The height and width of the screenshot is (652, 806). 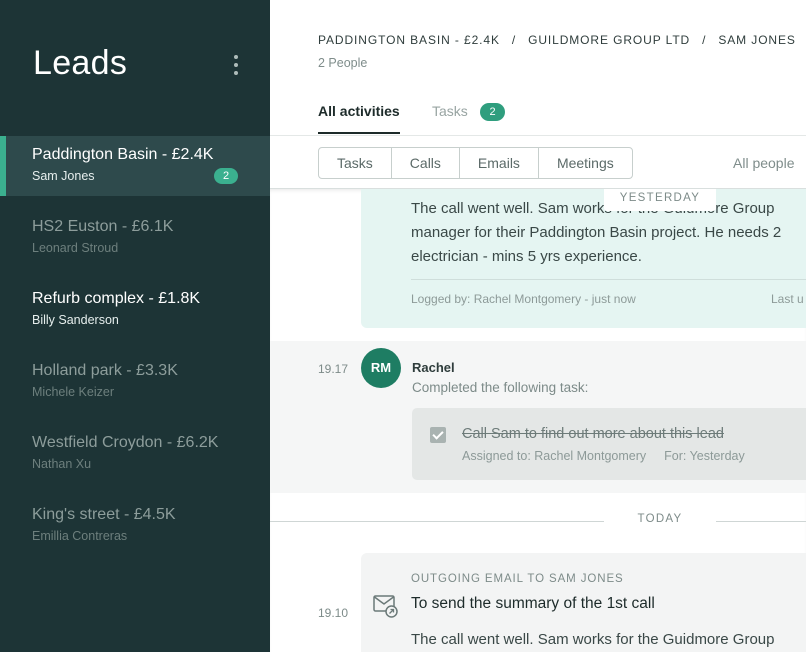 I want to click on lead-item-paddington-basin: Paddington Basin - £2.4K Sam Jones 2, so click(x=135, y=166).